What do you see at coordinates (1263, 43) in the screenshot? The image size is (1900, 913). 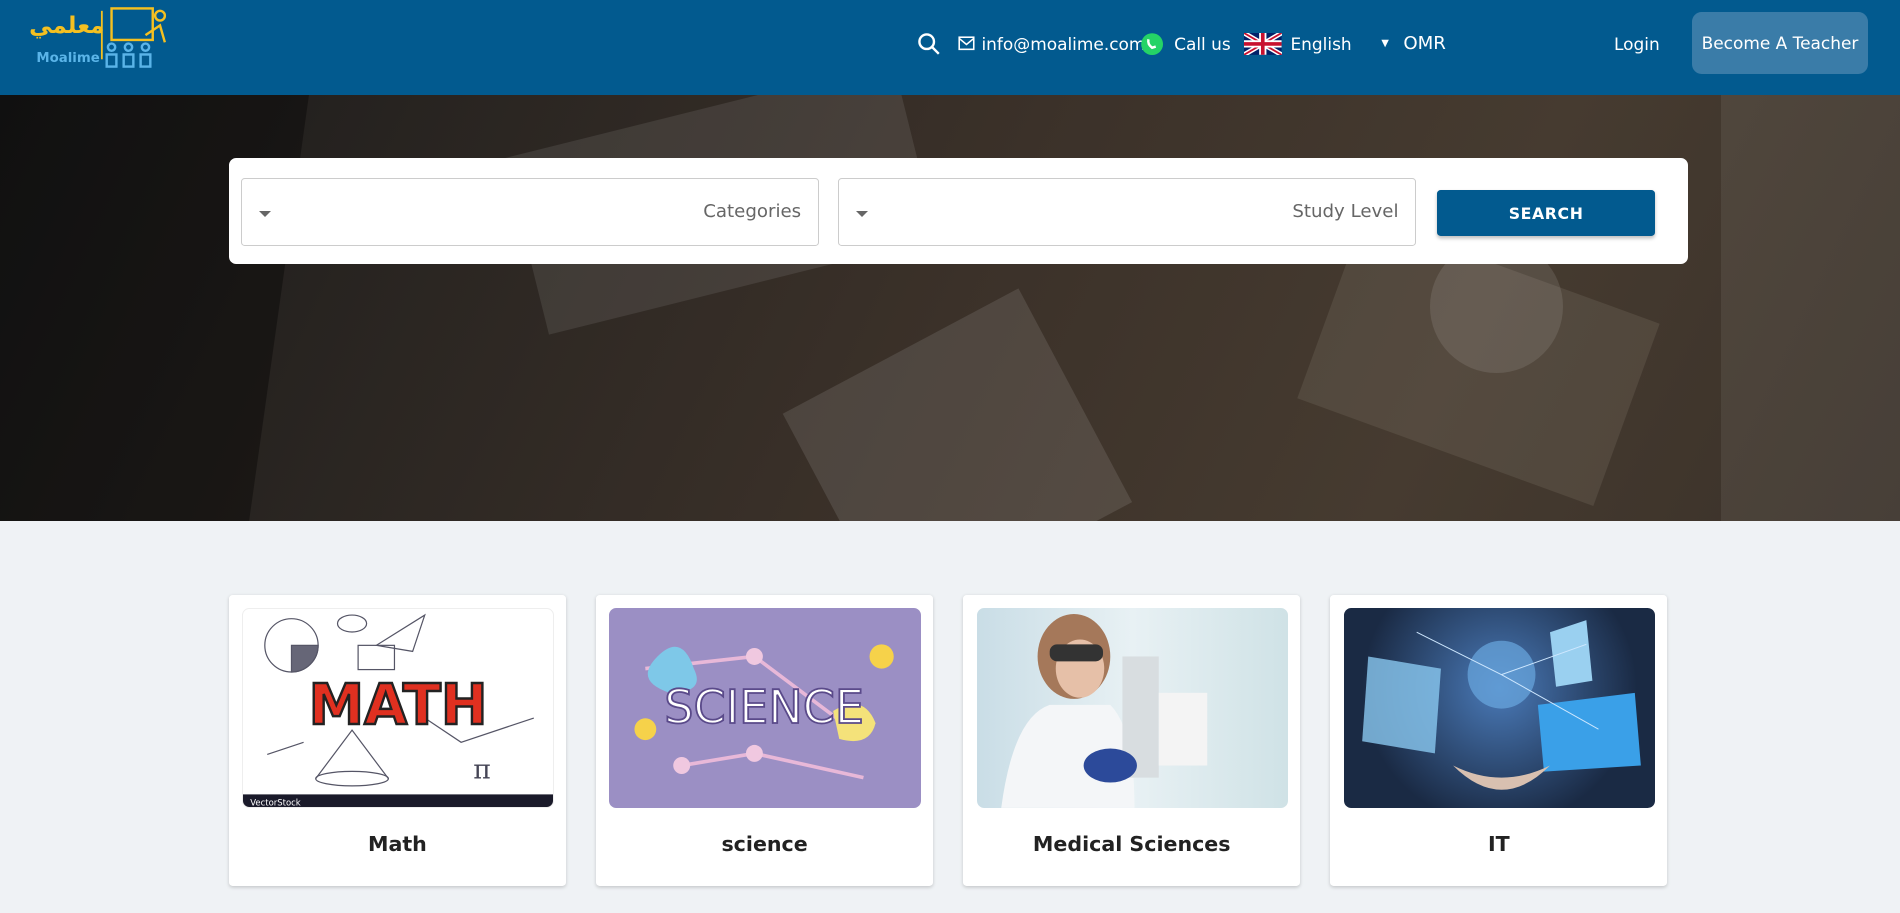 I see `uk-flag-icon` at bounding box center [1263, 43].